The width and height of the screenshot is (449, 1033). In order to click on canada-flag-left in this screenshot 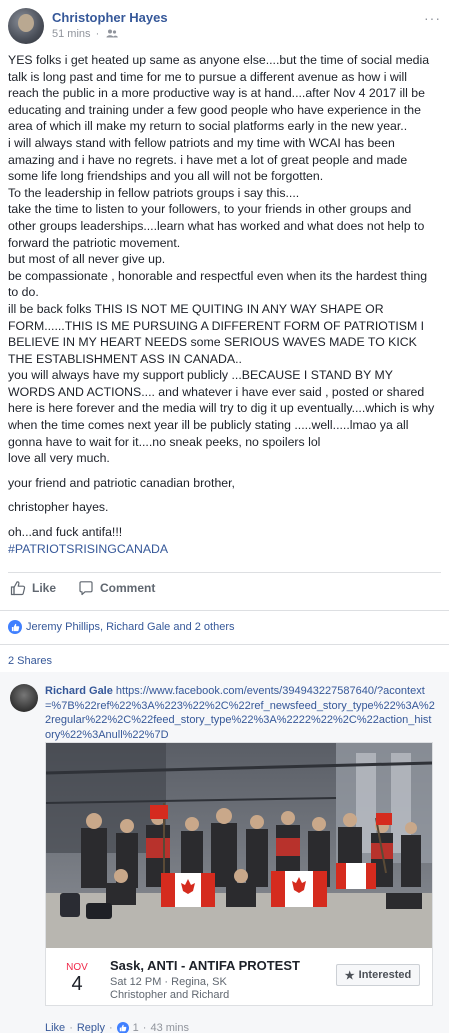, I will do `click(188, 890)`.